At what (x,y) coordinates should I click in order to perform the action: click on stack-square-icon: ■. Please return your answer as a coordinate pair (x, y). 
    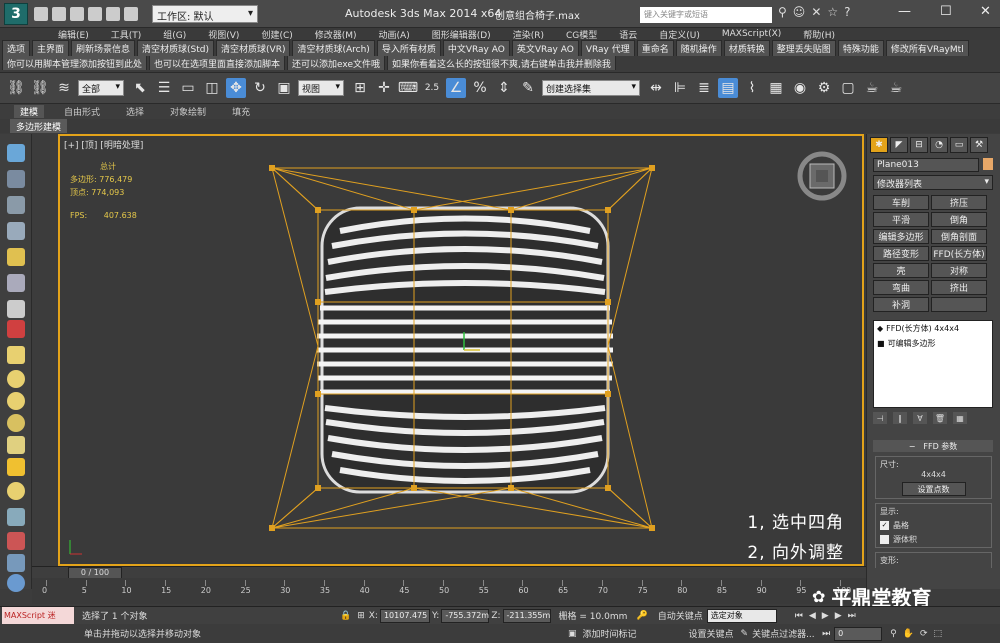
    Looking at the image, I should click on (881, 343).